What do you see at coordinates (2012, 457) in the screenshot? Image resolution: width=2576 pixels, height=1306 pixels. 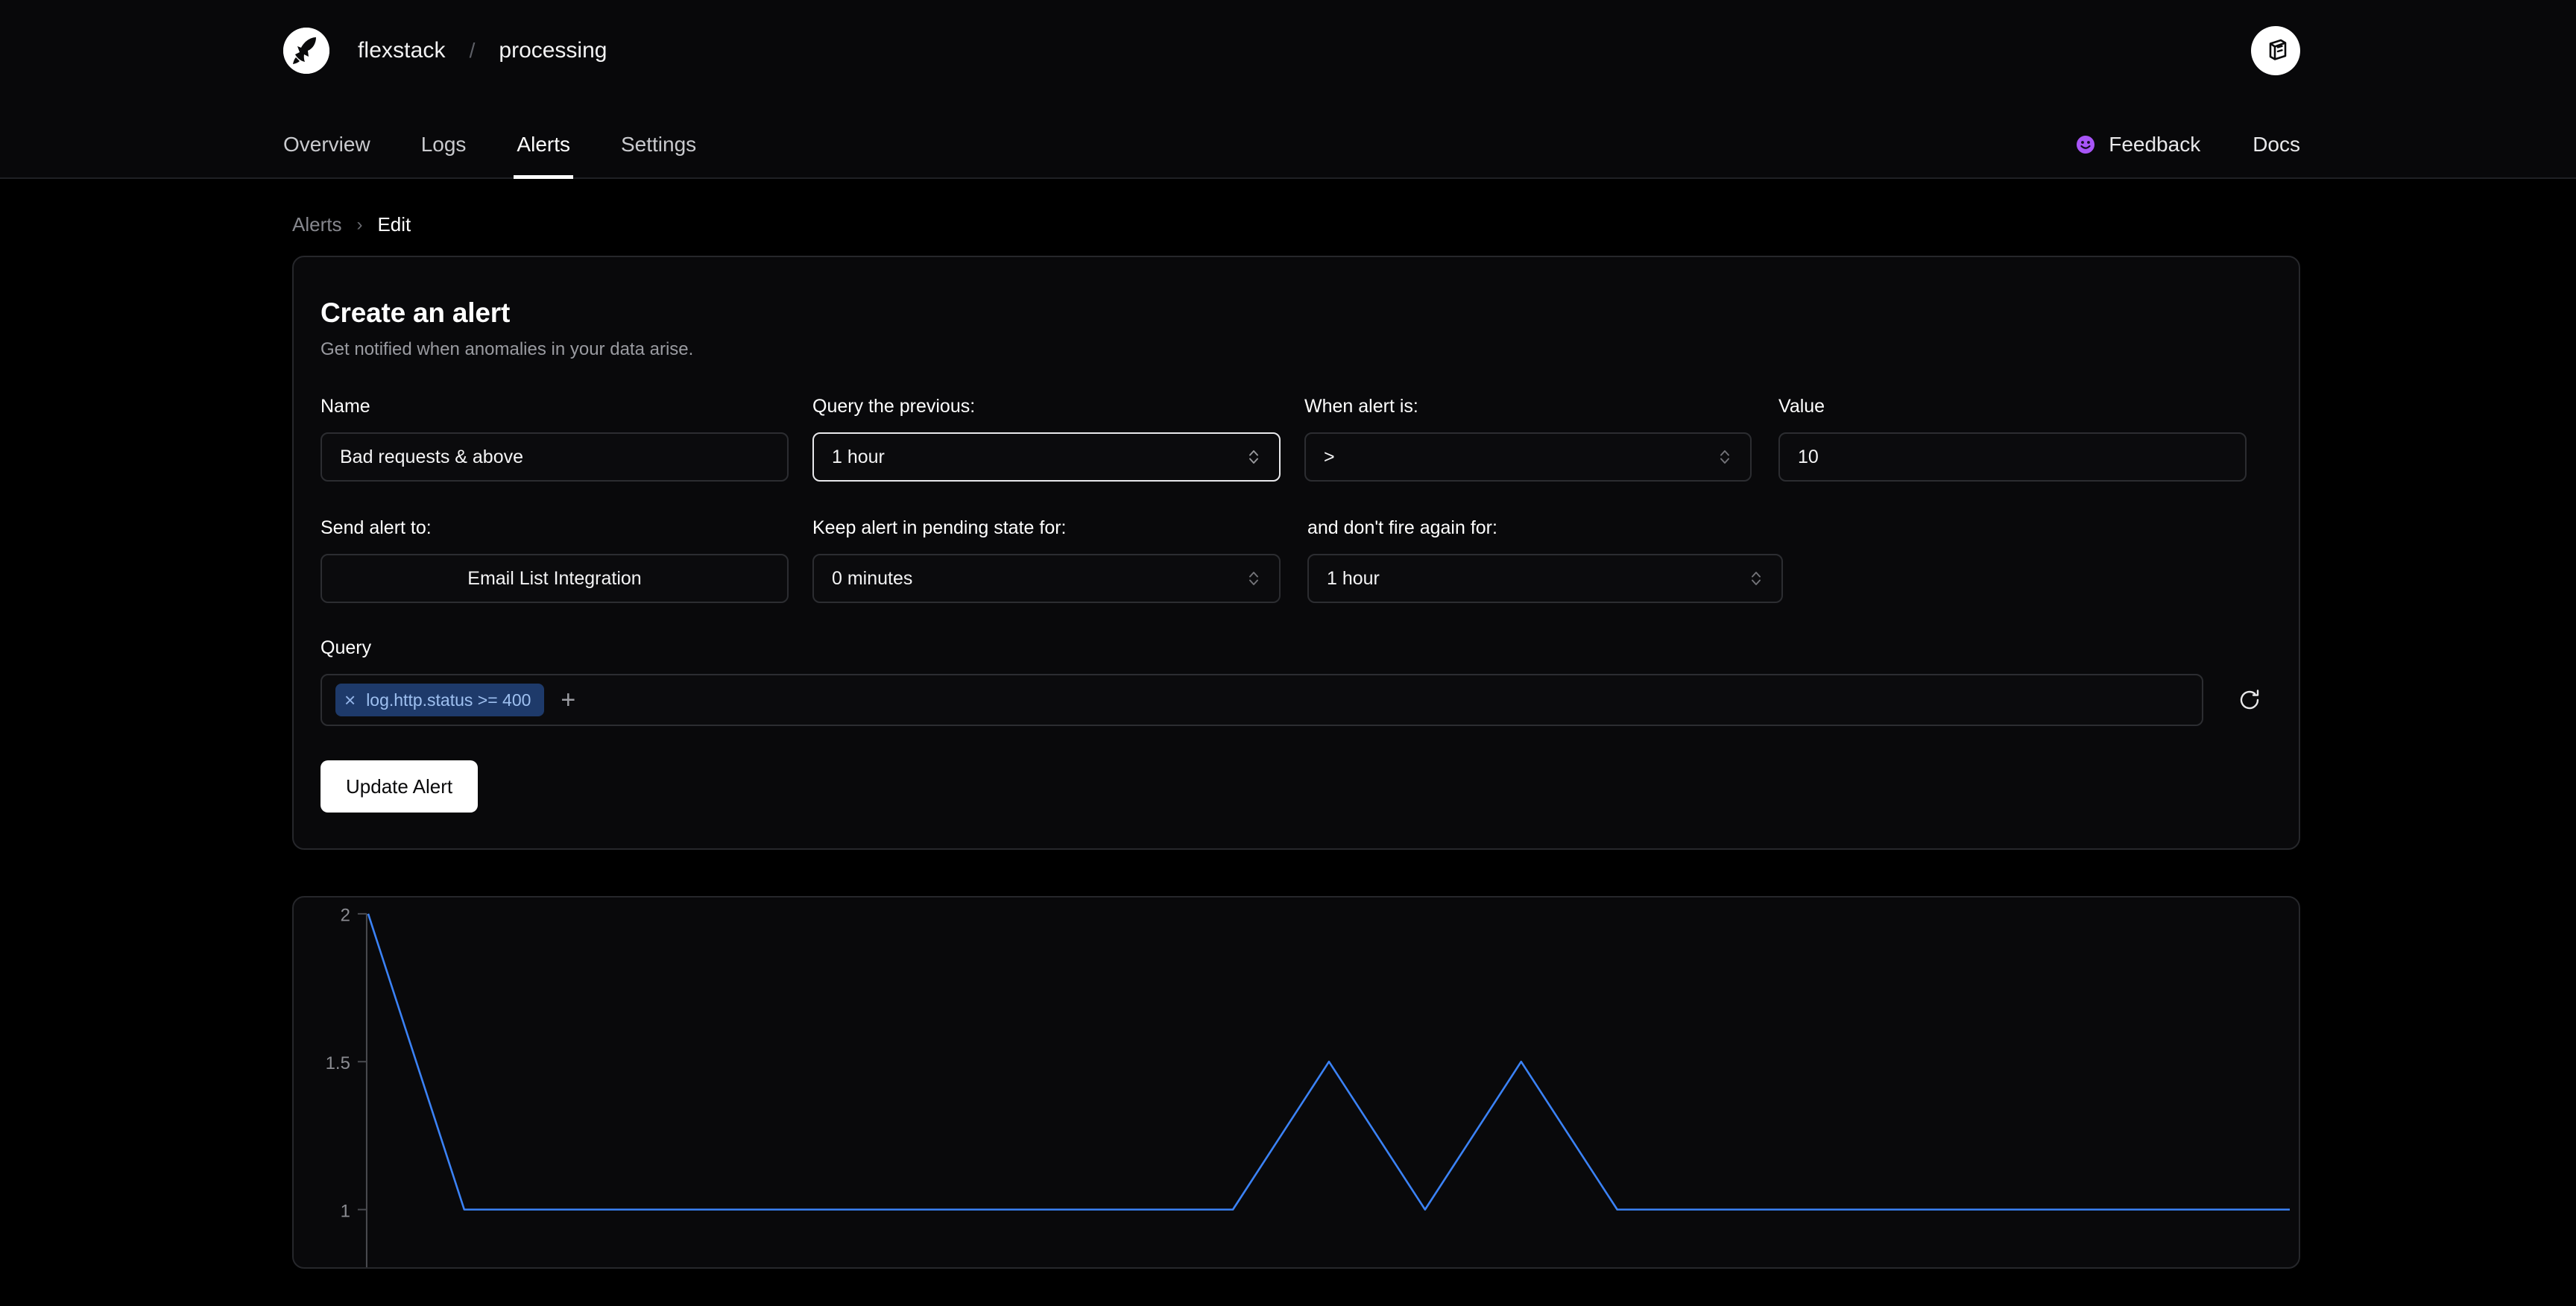 I see `value-input: 10` at bounding box center [2012, 457].